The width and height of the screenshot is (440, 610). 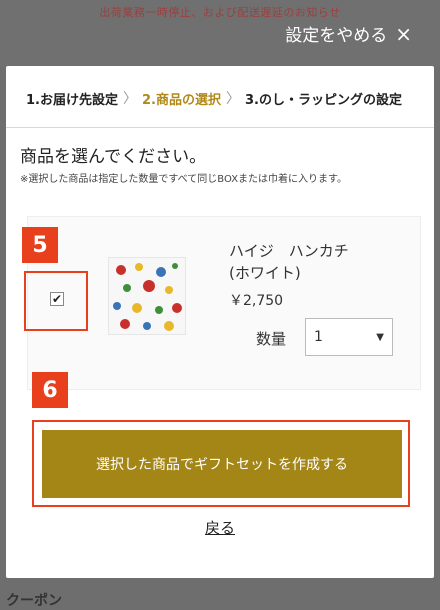 I want to click on close-icon: ×, so click(x=403, y=33).